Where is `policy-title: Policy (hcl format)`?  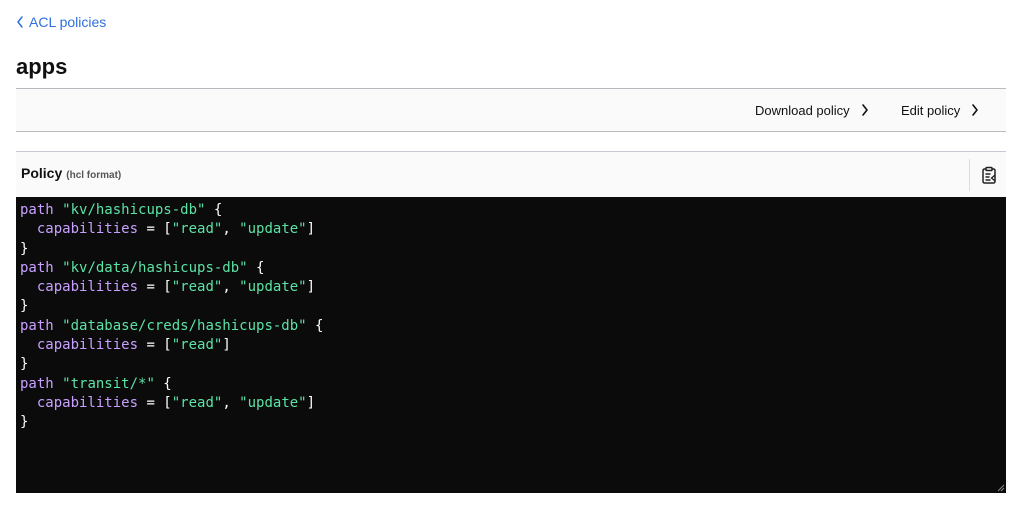
policy-title: Policy (hcl format) is located at coordinates (71, 173).